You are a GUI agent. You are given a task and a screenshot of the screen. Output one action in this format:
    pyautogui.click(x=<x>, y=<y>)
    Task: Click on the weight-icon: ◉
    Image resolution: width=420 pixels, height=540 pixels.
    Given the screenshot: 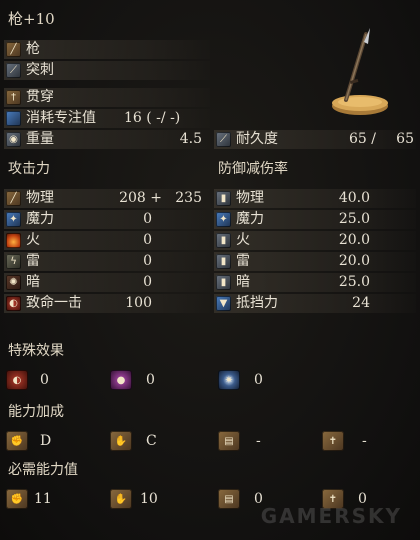 What is the action you would take?
    pyautogui.click(x=13, y=139)
    